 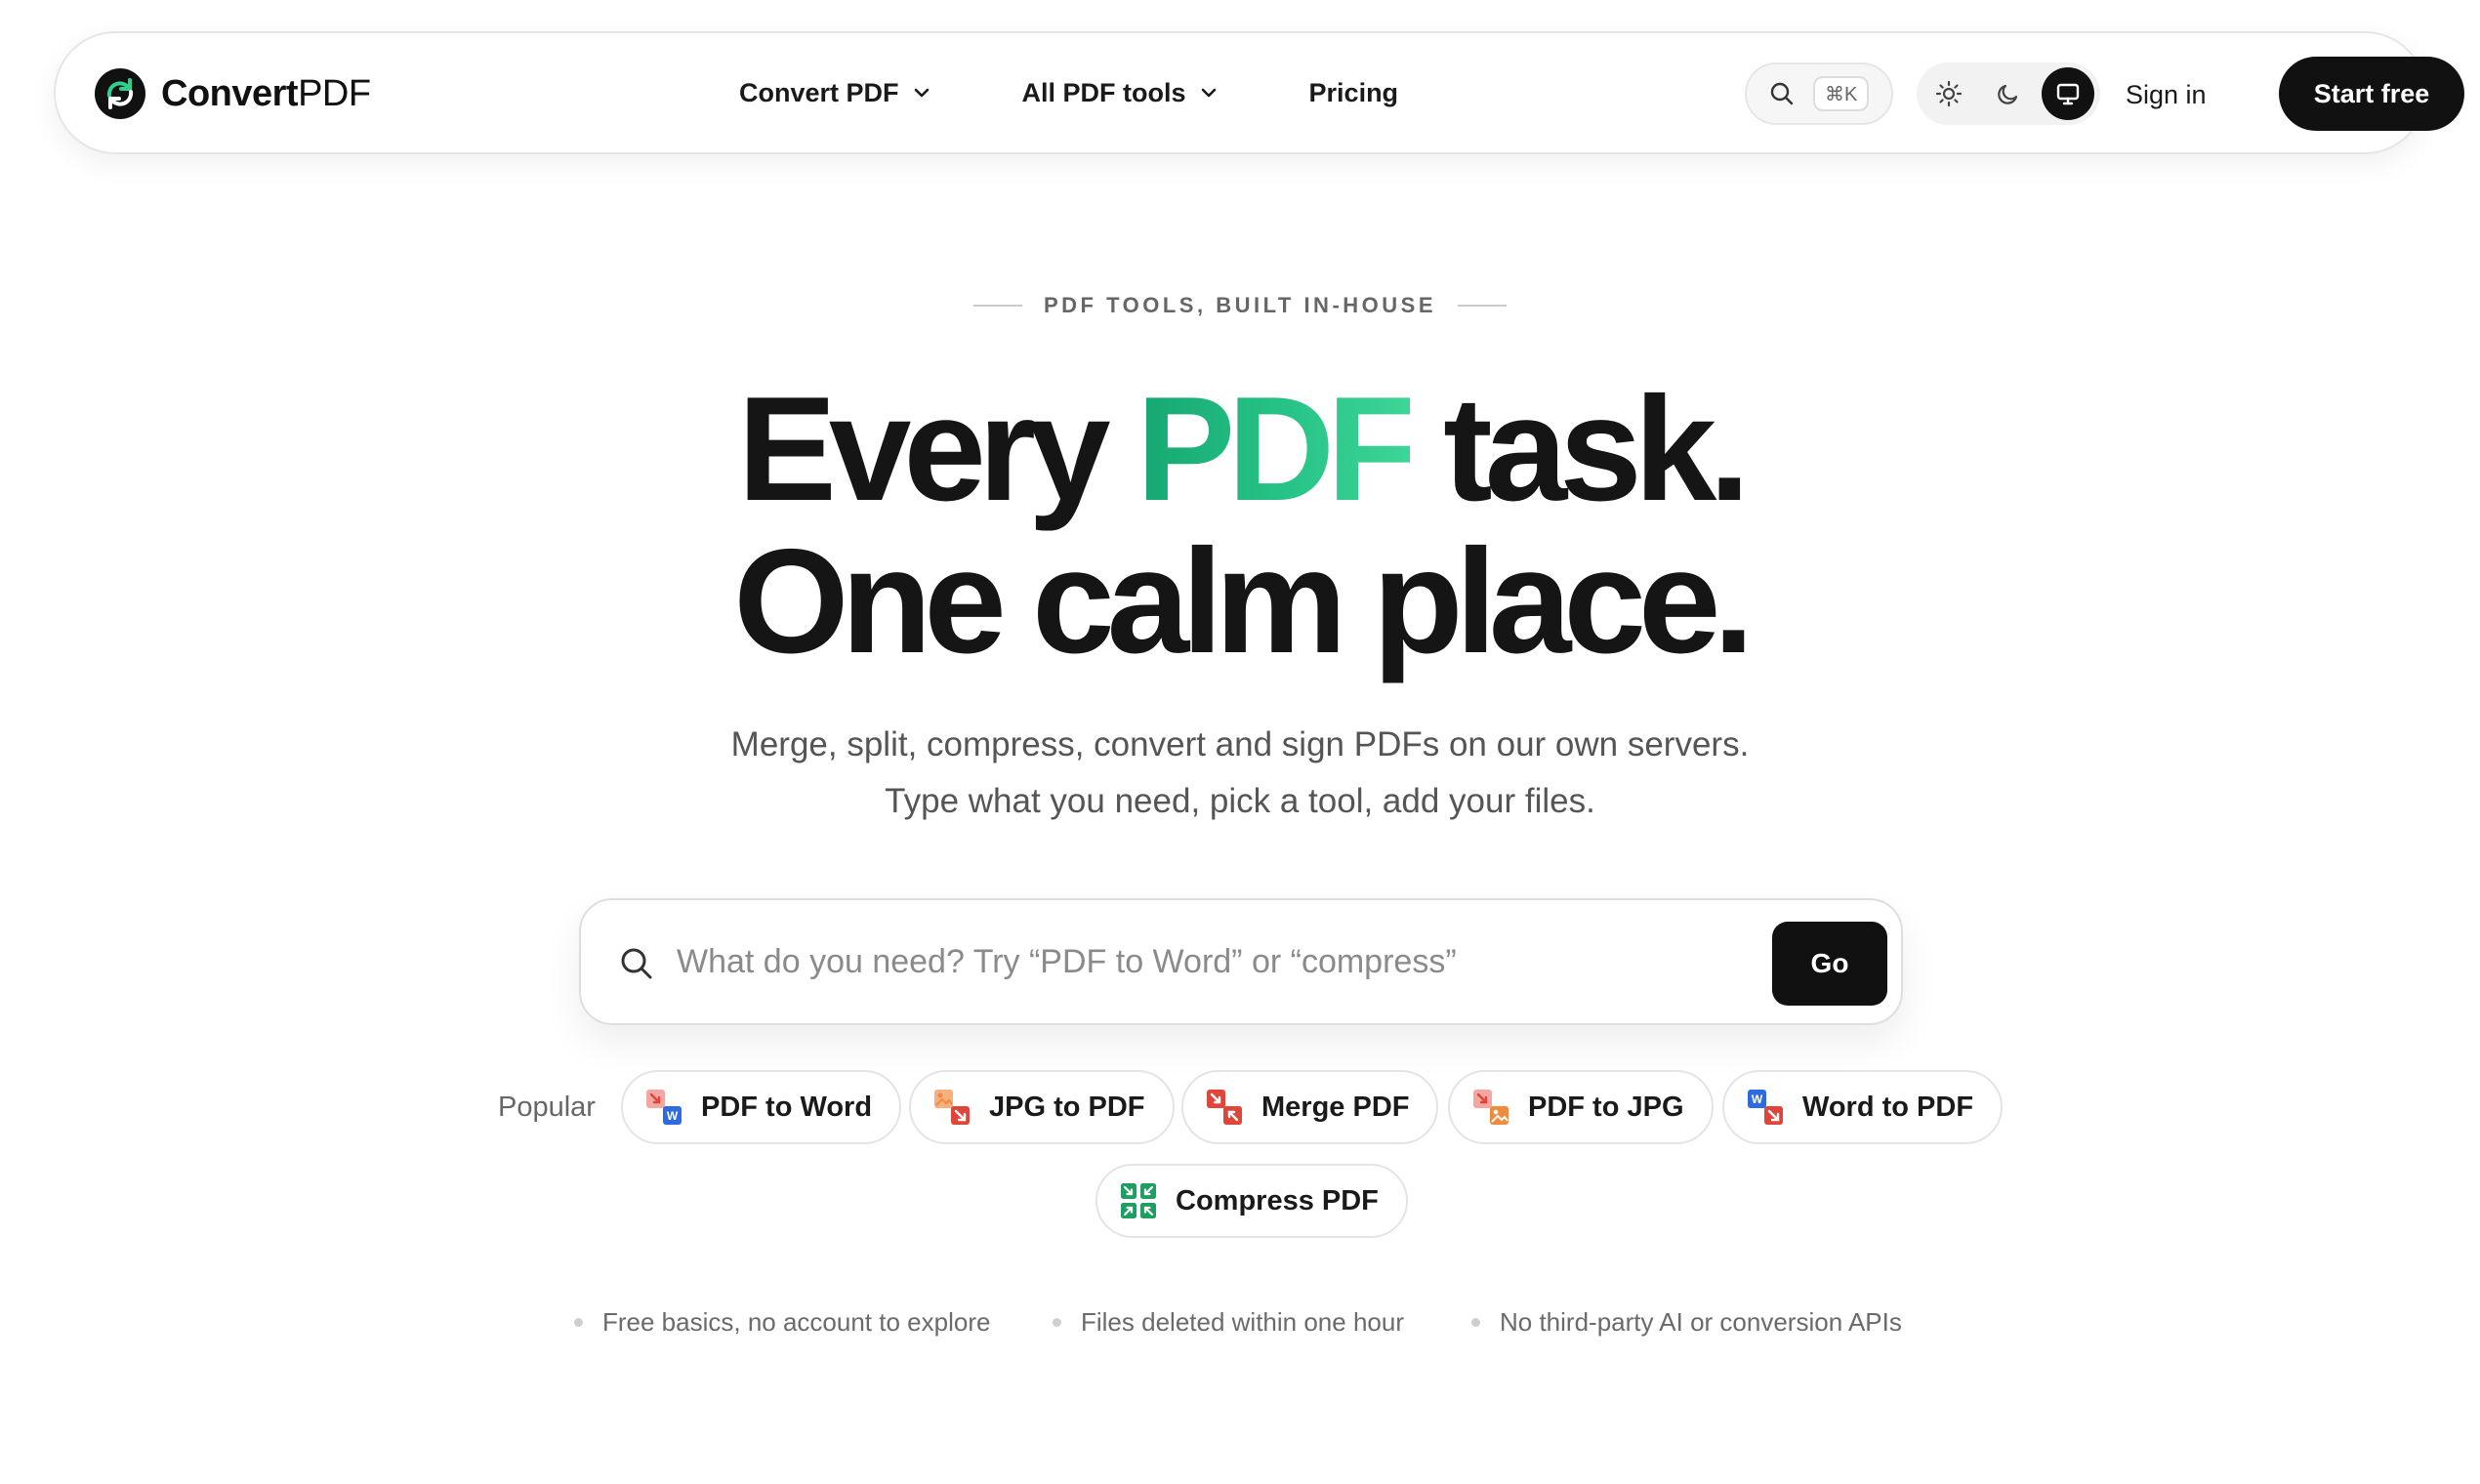 I want to click on convertpdf-logo-icon, so click(x=120, y=94).